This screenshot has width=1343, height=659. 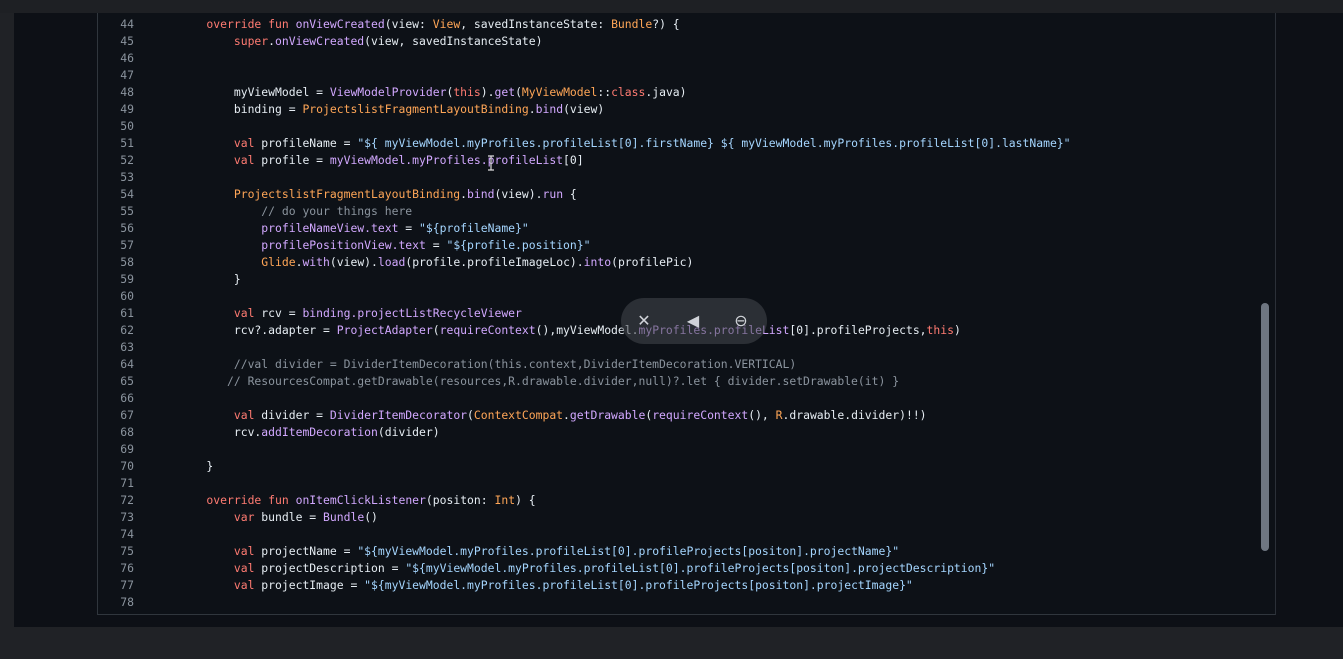 I want to click on code-text: rcv.addItemDecoration(divider), so click(x=309, y=432).